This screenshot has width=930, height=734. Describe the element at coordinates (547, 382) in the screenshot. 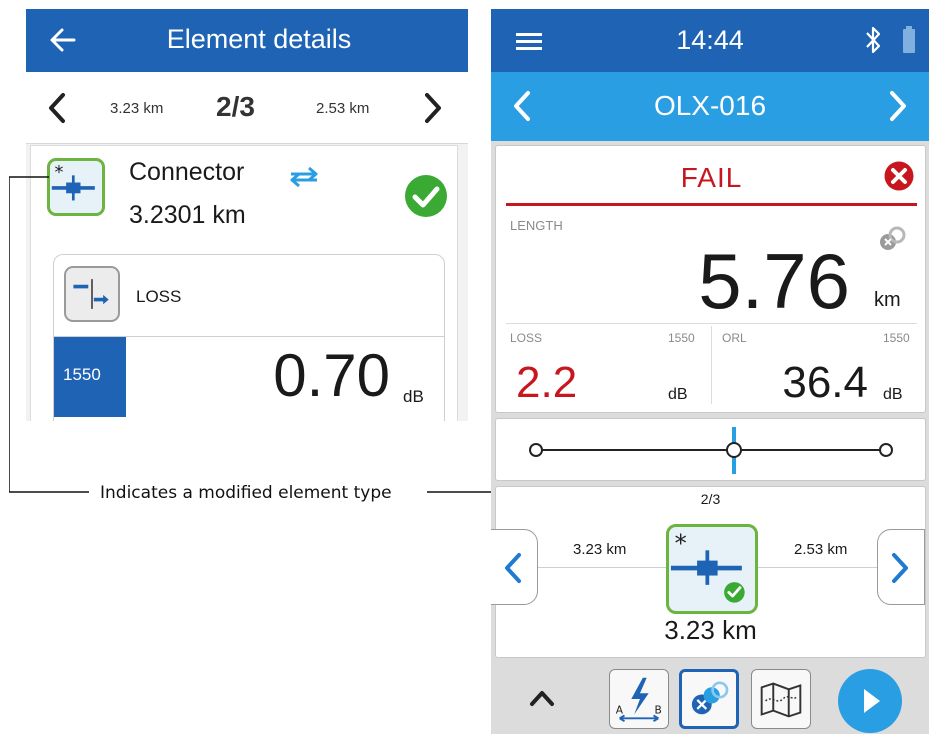

I see `loss-value: 2.2` at that location.